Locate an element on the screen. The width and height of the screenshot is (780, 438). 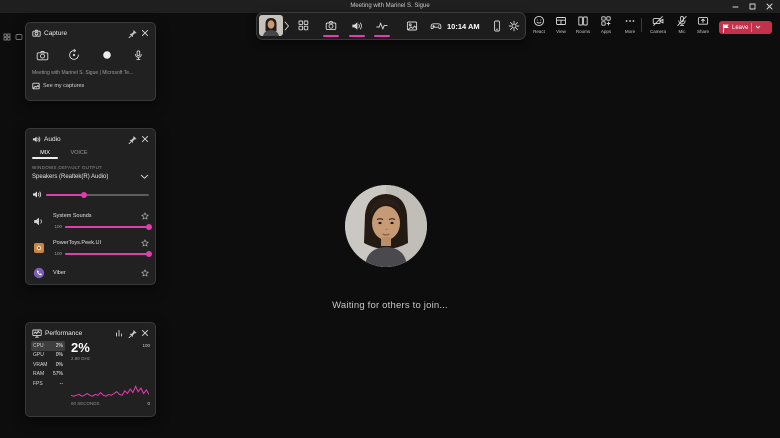
record-last-icon is located at coordinates (74, 54).